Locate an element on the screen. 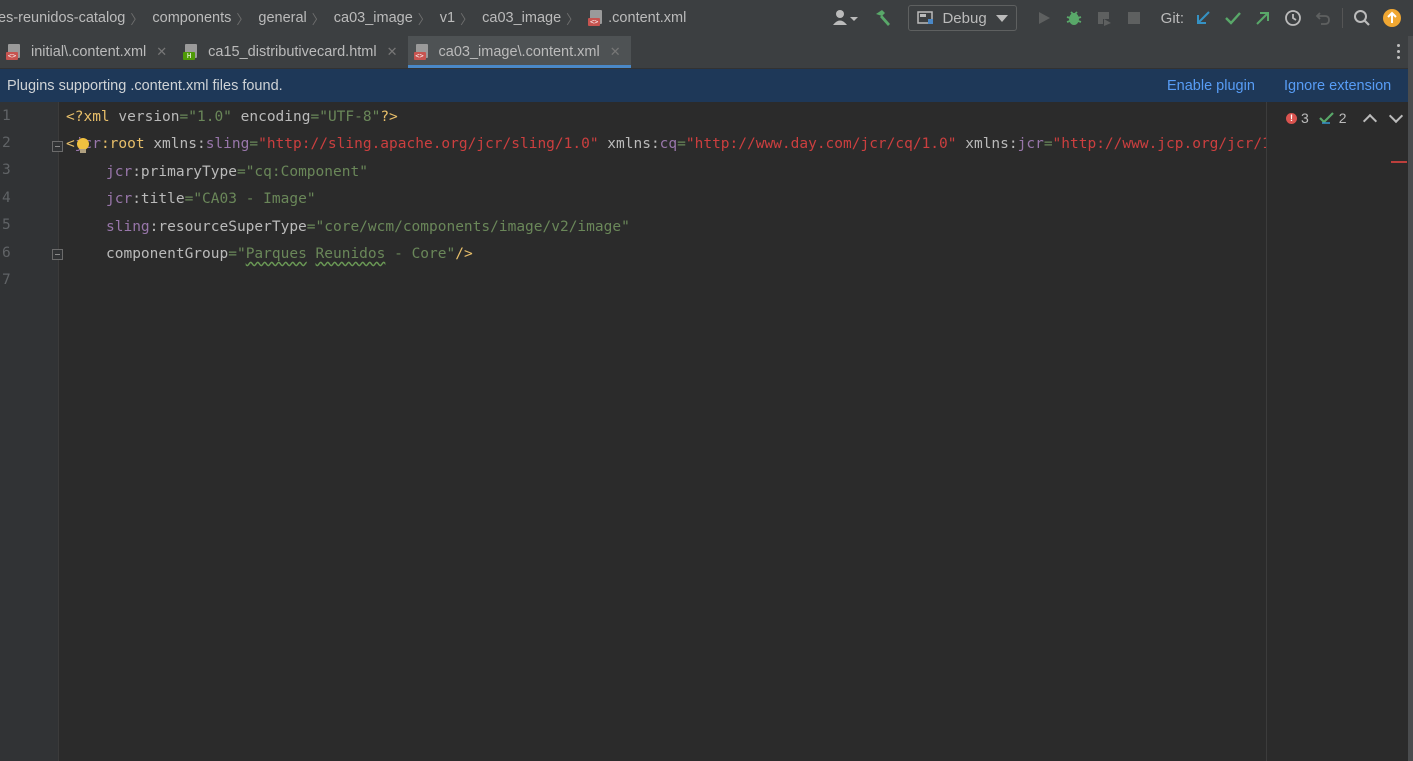 Image resolution: width=1413 pixels, height=761 pixels. run-configuration-select: Debug is located at coordinates (962, 18).